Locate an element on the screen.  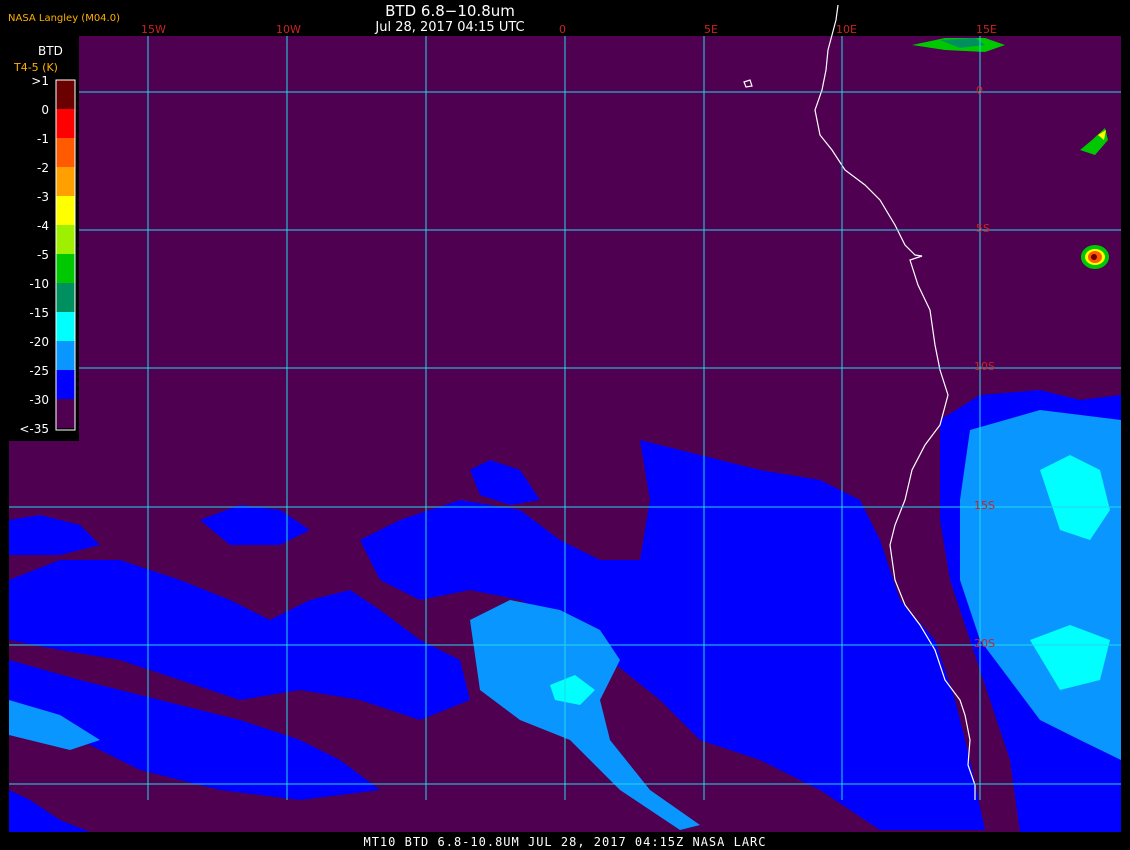
legend-colorbar is located at coordinates (65, 254).